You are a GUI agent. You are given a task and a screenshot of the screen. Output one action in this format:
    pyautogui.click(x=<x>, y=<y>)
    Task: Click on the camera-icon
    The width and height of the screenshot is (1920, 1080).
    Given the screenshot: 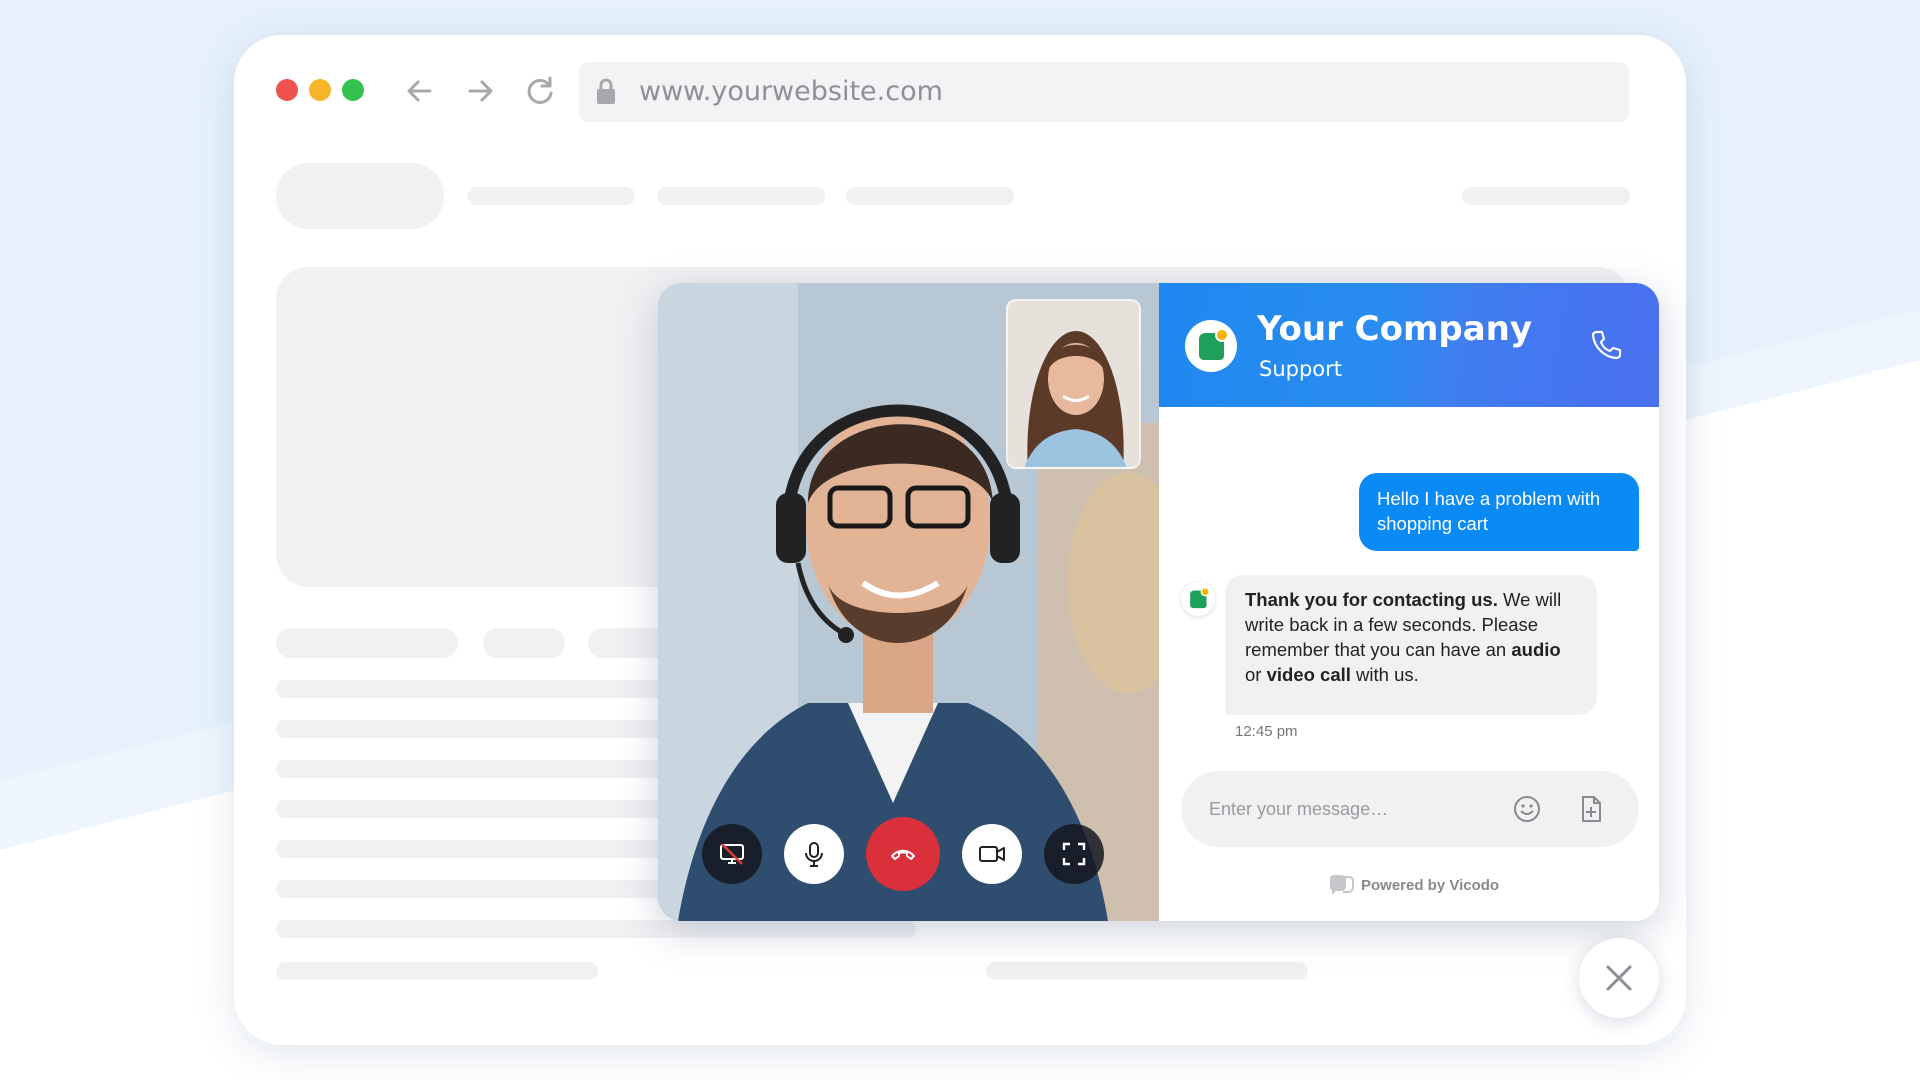 What is the action you would take?
    pyautogui.click(x=992, y=854)
    